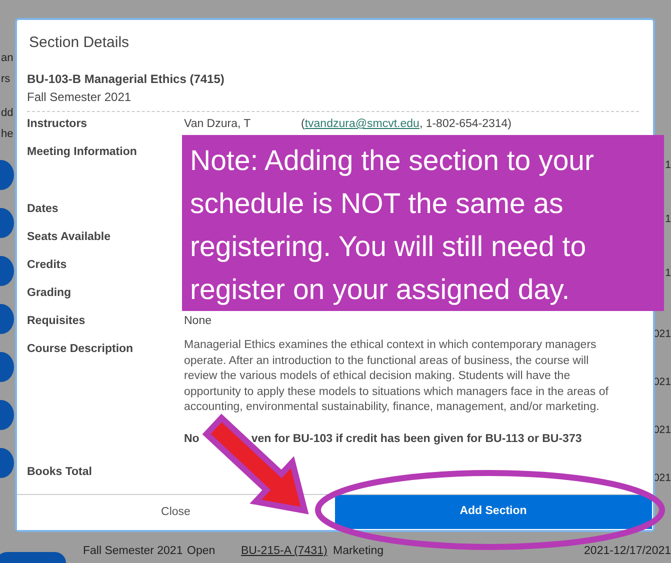  Describe the element at coordinates (284, 551) in the screenshot. I see `section-link: BU-215-A (7431)` at that location.